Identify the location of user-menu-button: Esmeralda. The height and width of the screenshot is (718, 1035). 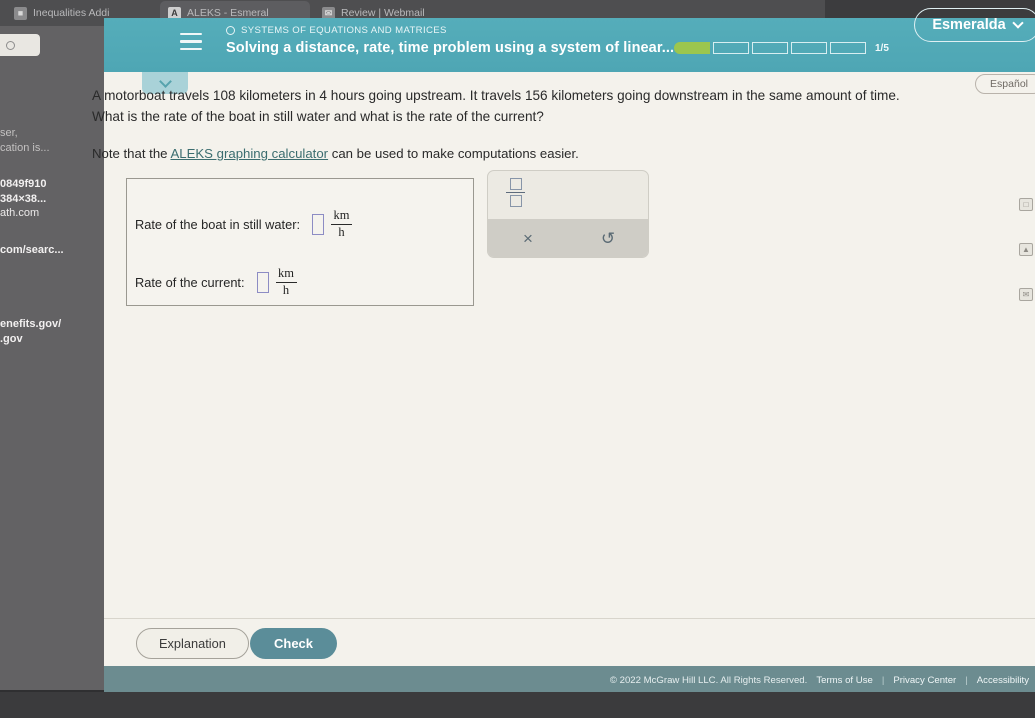
(974, 25).